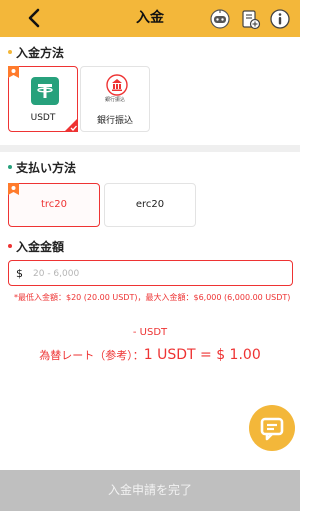  Describe the element at coordinates (156, 273) in the screenshot. I see `amount-input` at that location.